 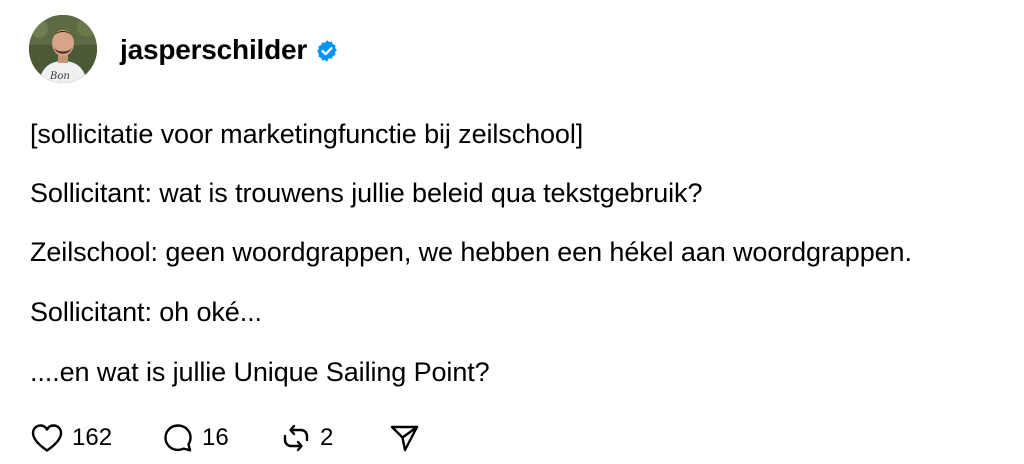 I want to click on reply-button: 16, so click(x=221, y=438).